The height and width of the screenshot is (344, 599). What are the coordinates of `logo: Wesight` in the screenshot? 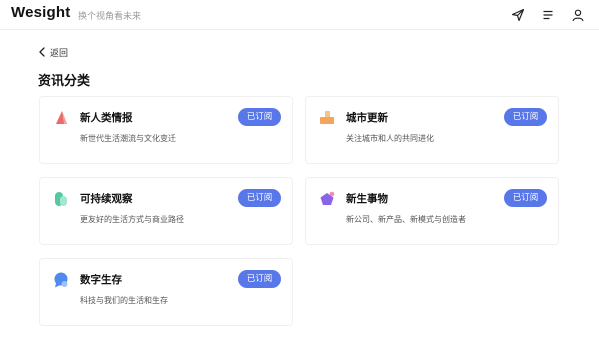 It's located at (40, 12).